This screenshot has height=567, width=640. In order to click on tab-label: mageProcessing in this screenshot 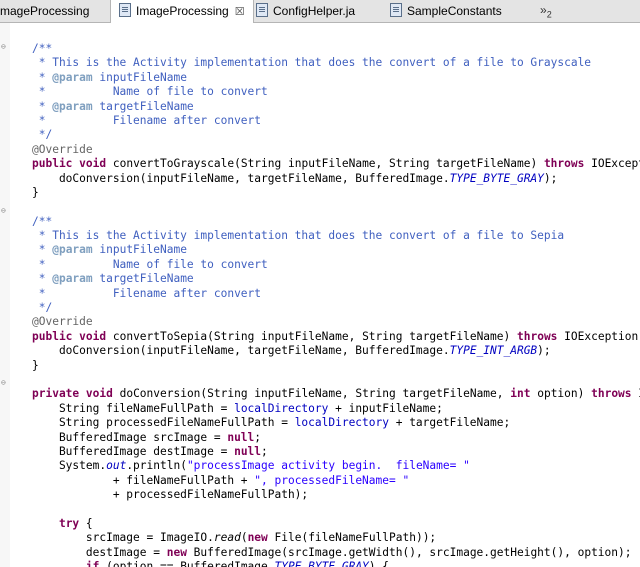, I will do `click(45, 11)`.